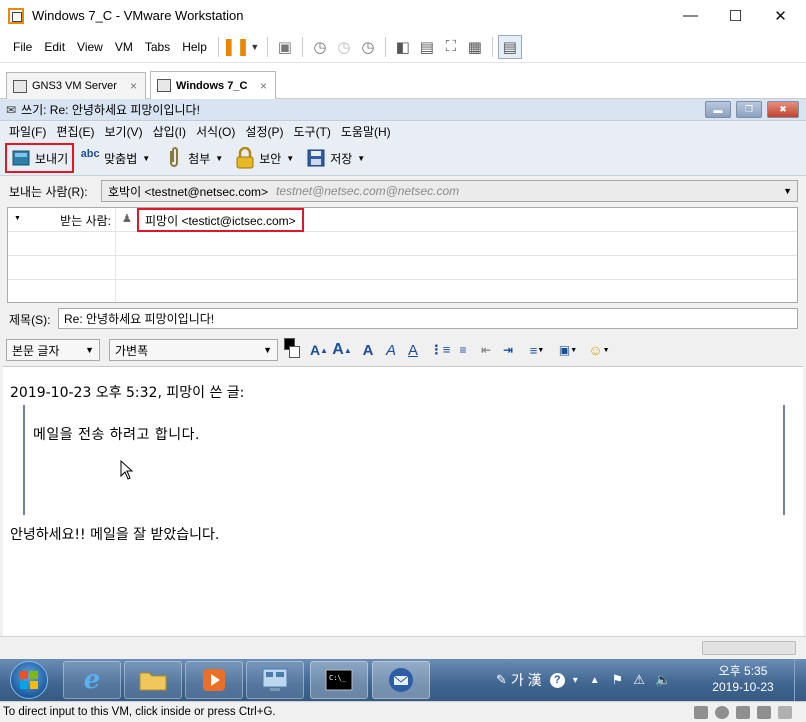 This screenshot has height=722, width=806. What do you see at coordinates (264, 131) in the screenshot?
I see `menu-options: 설정(P)` at bounding box center [264, 131].